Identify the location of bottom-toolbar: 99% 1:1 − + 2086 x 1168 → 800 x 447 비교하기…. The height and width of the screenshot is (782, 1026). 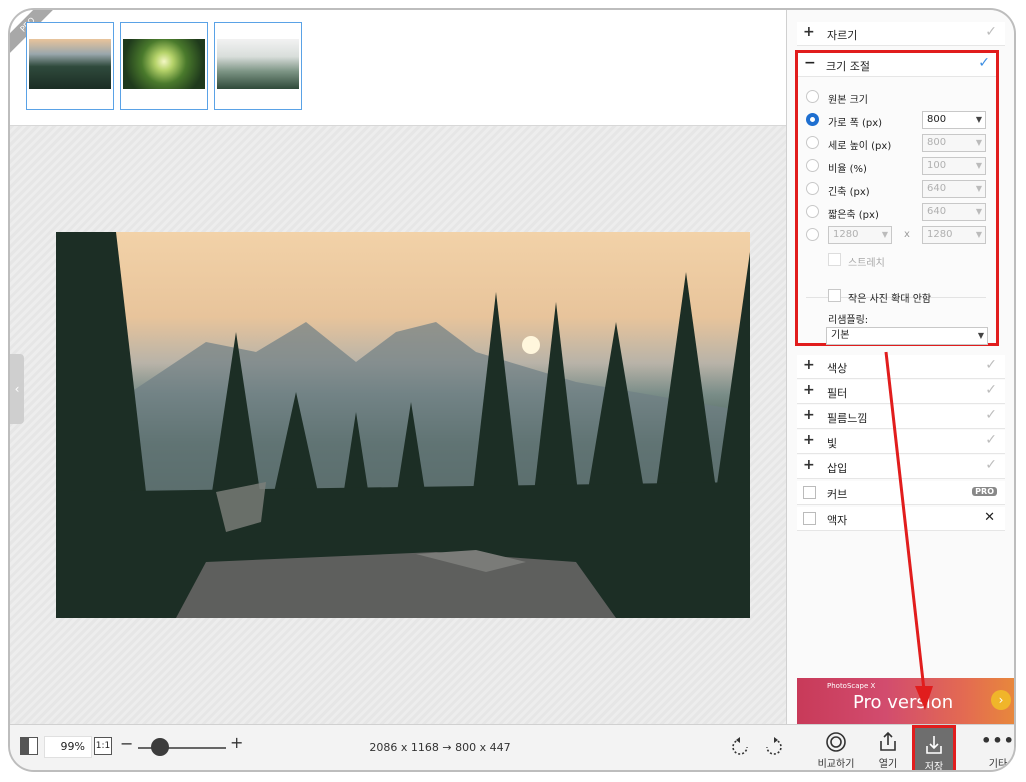
(512, 748).